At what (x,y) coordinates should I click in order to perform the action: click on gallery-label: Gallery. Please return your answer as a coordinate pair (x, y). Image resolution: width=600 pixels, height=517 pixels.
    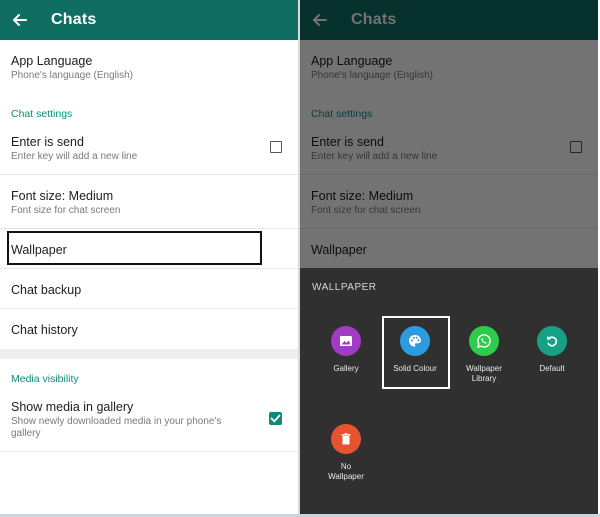
    Looking at the image, I should click on (346, 368).